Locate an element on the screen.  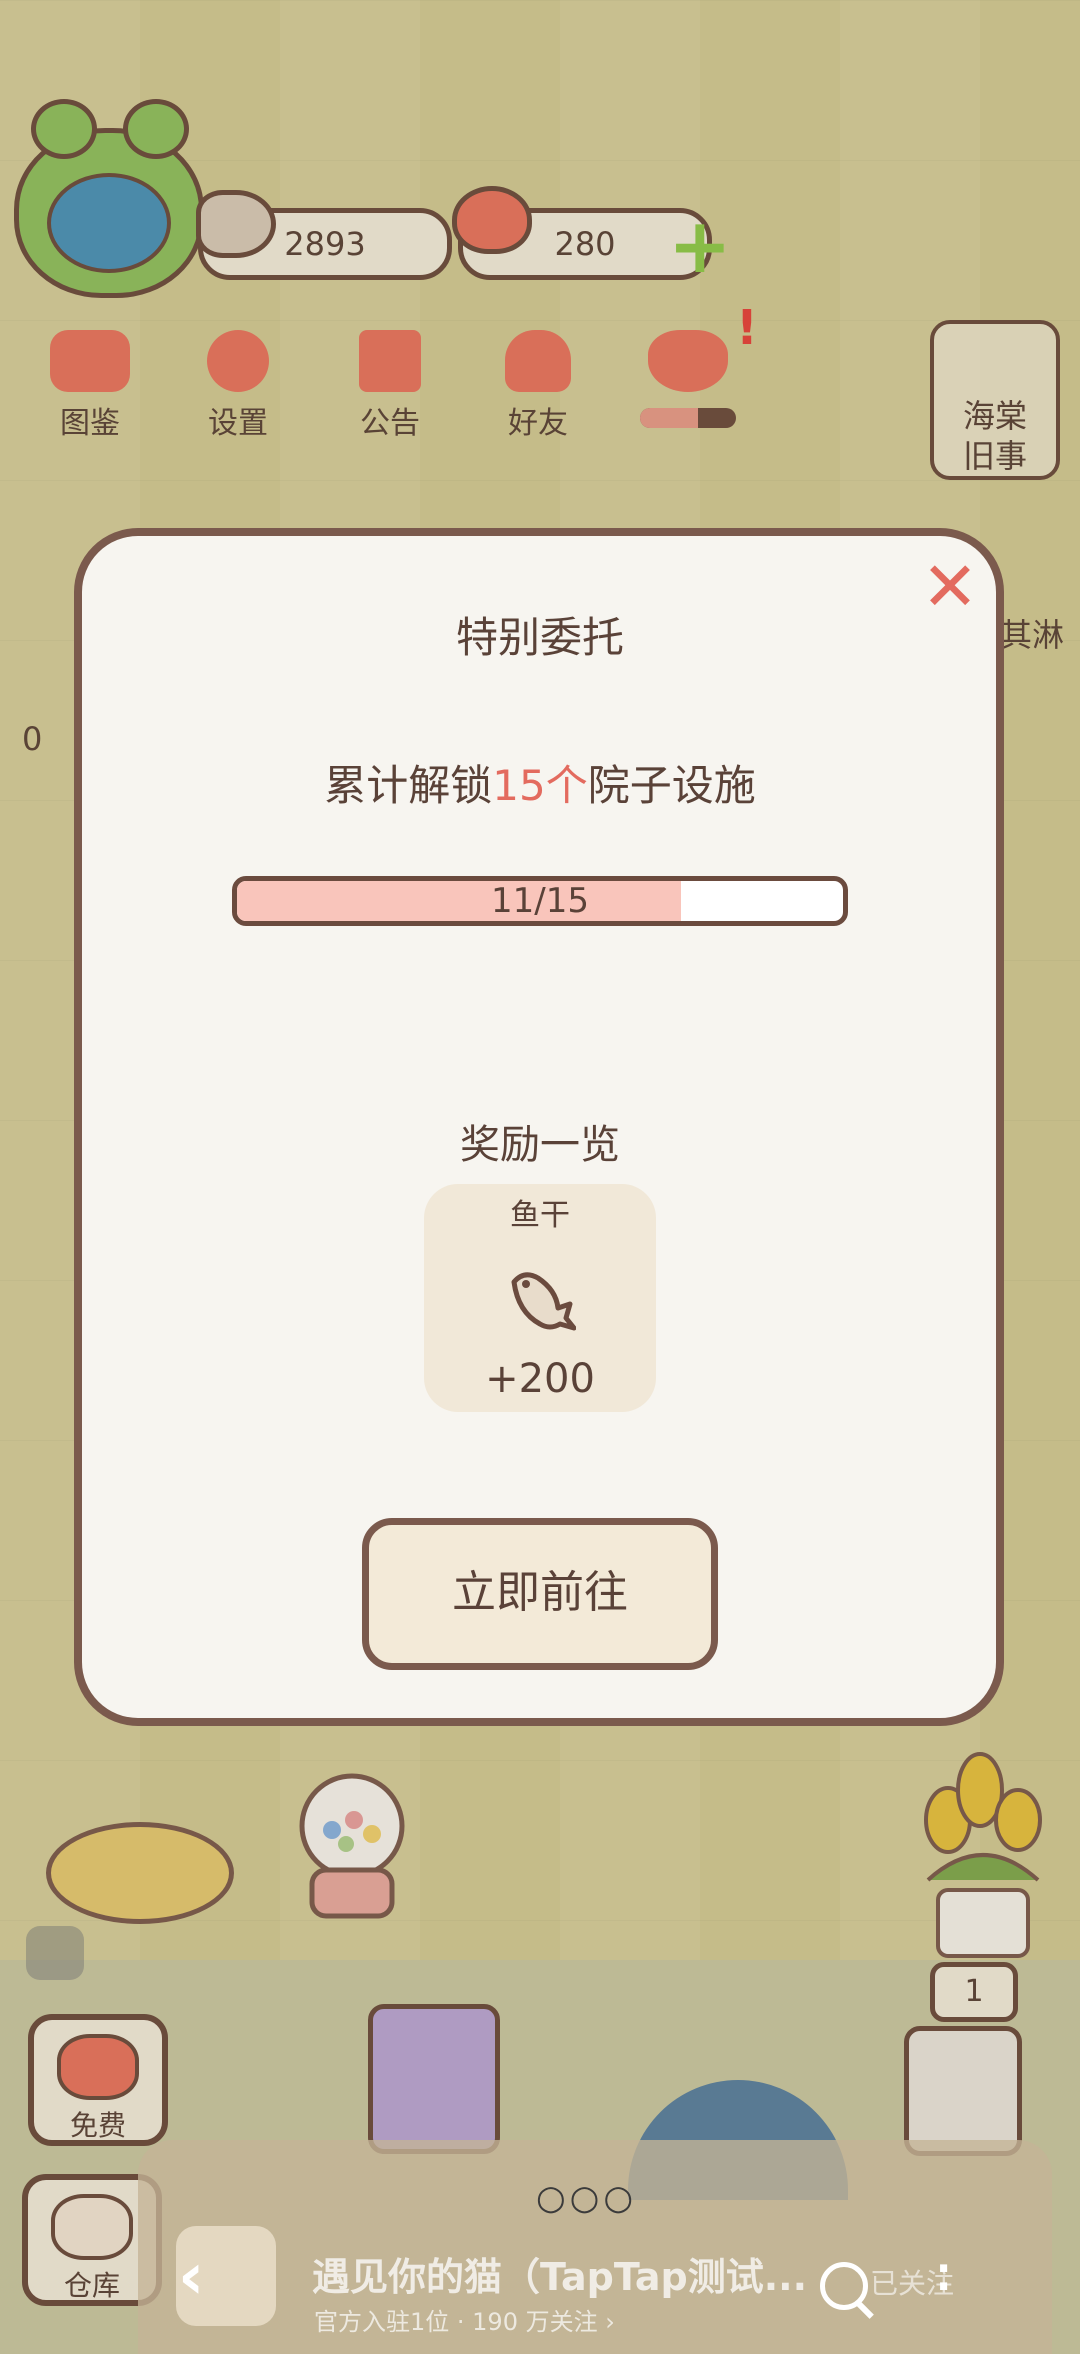
modal-title: 特别委托 is located at coordinates (539, 637).